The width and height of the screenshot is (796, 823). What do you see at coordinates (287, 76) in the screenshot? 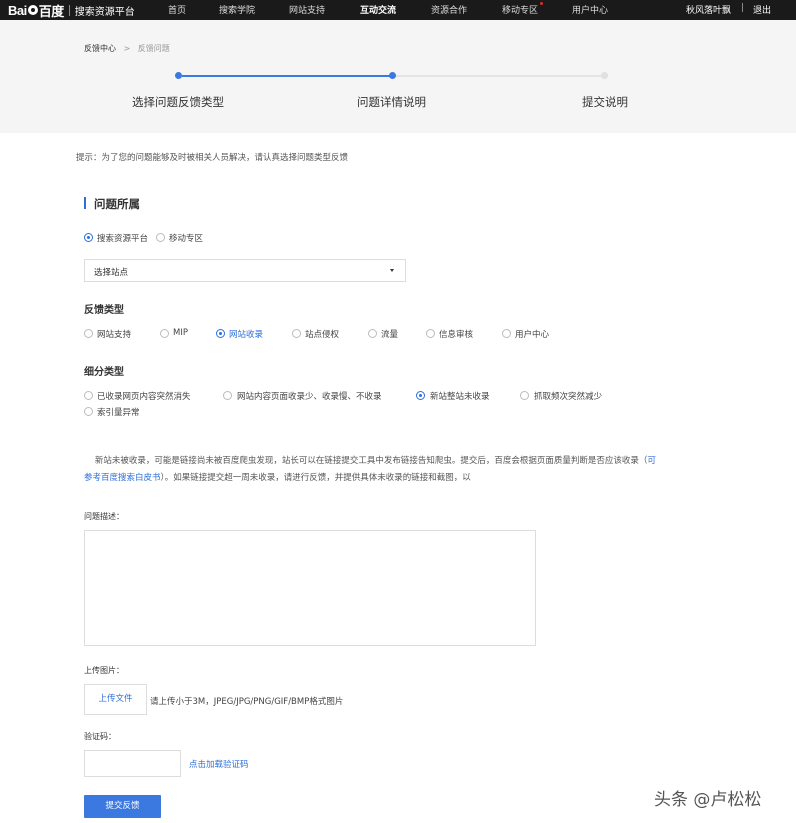
I see `step-progress-done` at bounding box center [287, 76].